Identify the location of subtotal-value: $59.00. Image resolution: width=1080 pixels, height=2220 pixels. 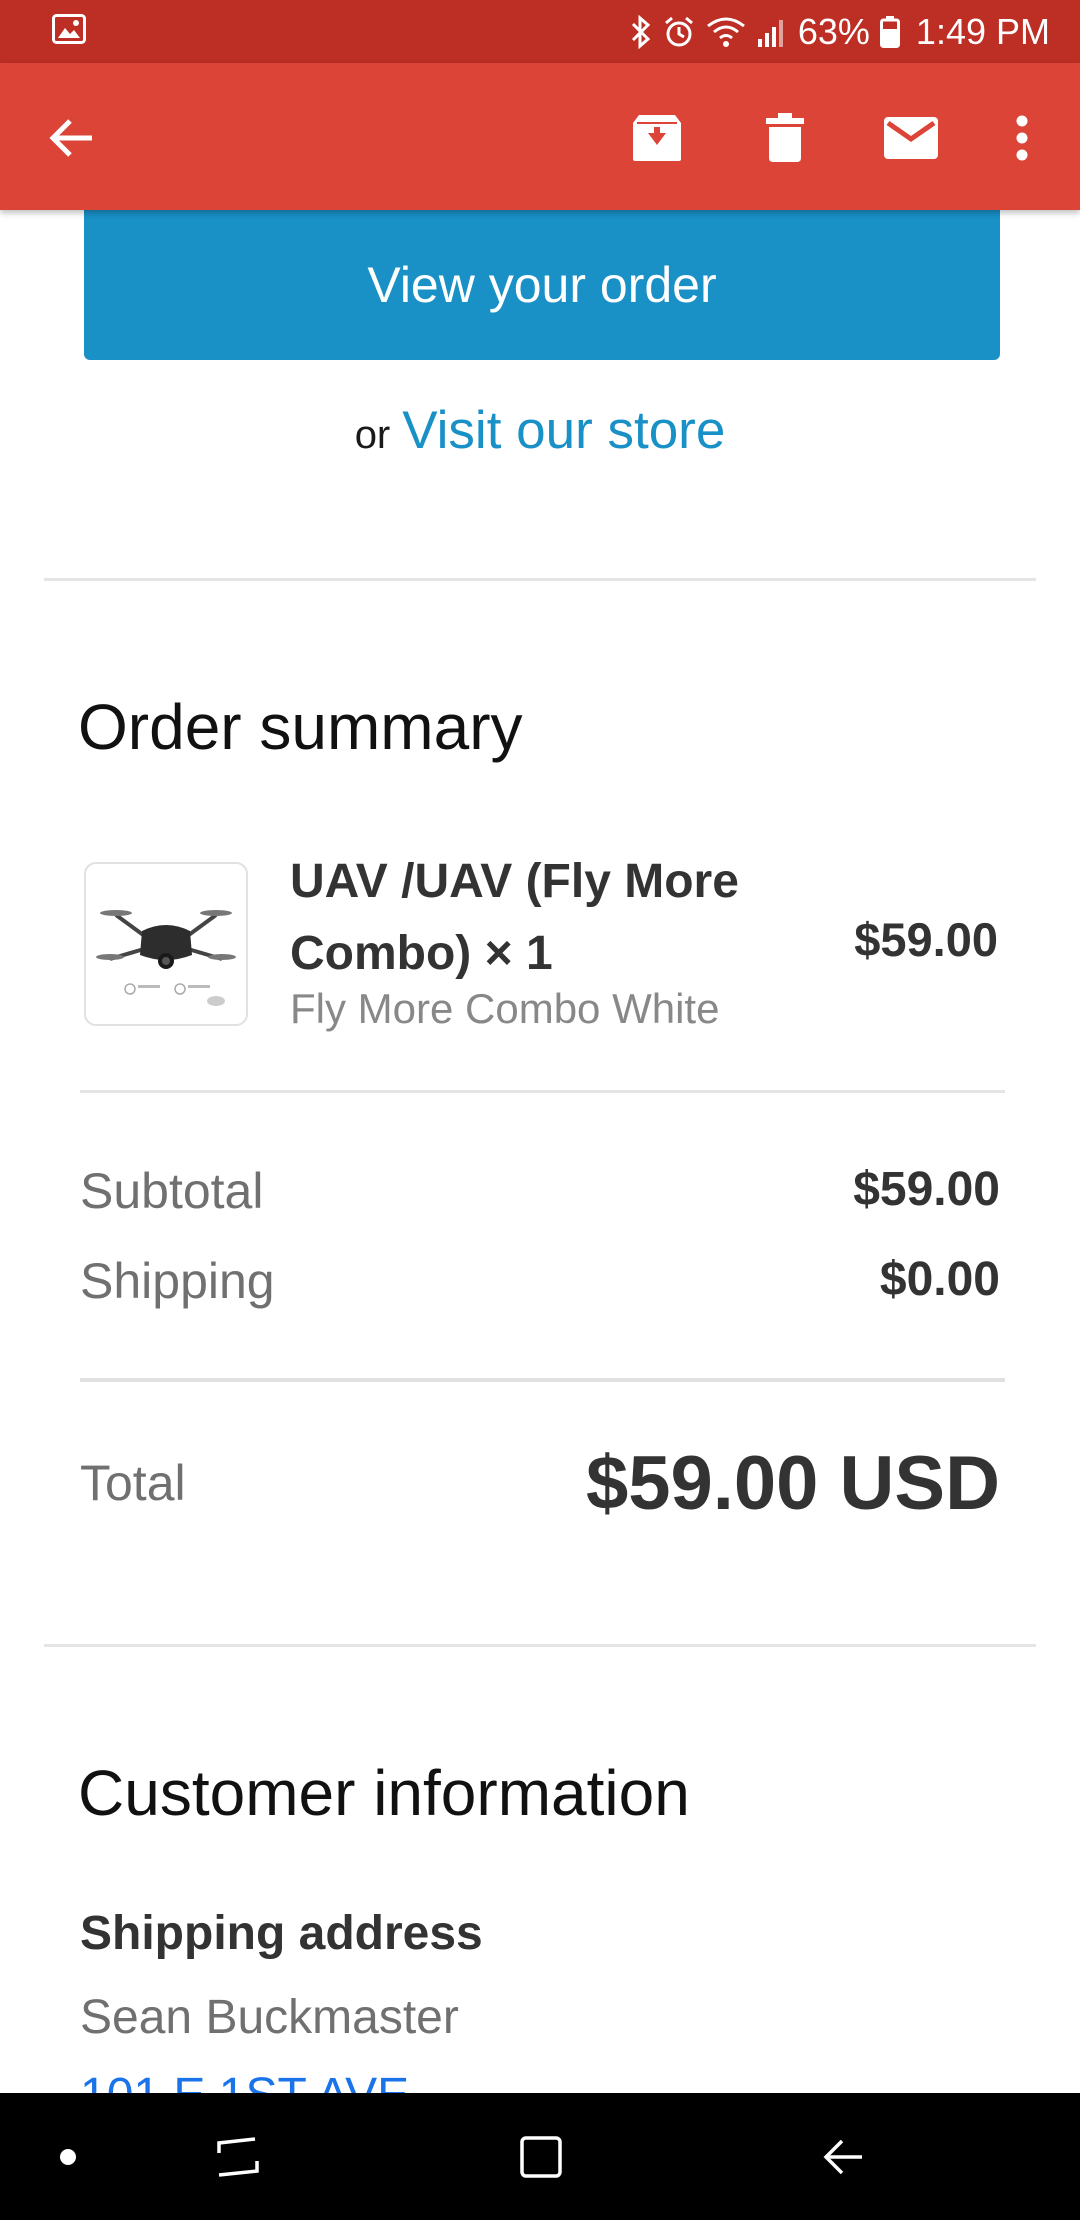
(926, 1189).